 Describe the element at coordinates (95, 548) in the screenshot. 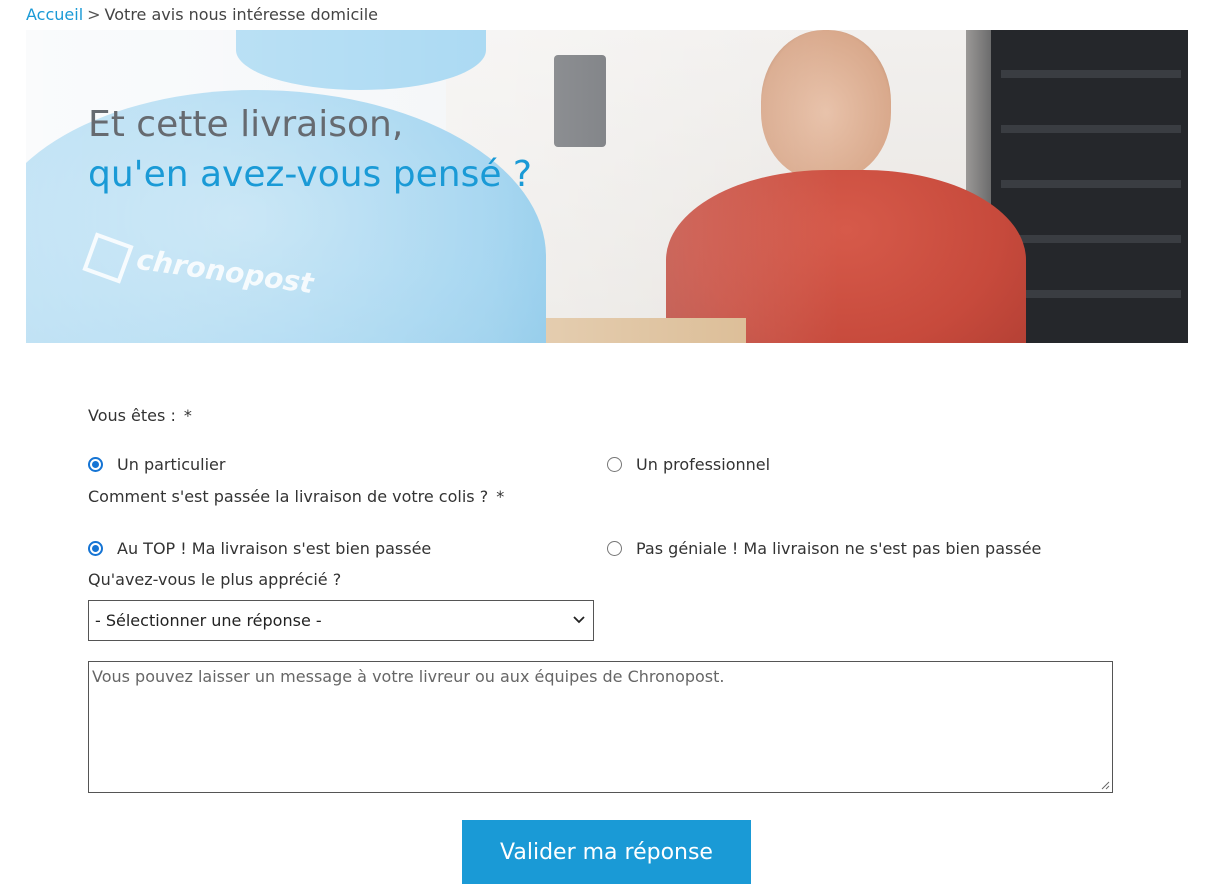

I see `radio-au-top` at that location.